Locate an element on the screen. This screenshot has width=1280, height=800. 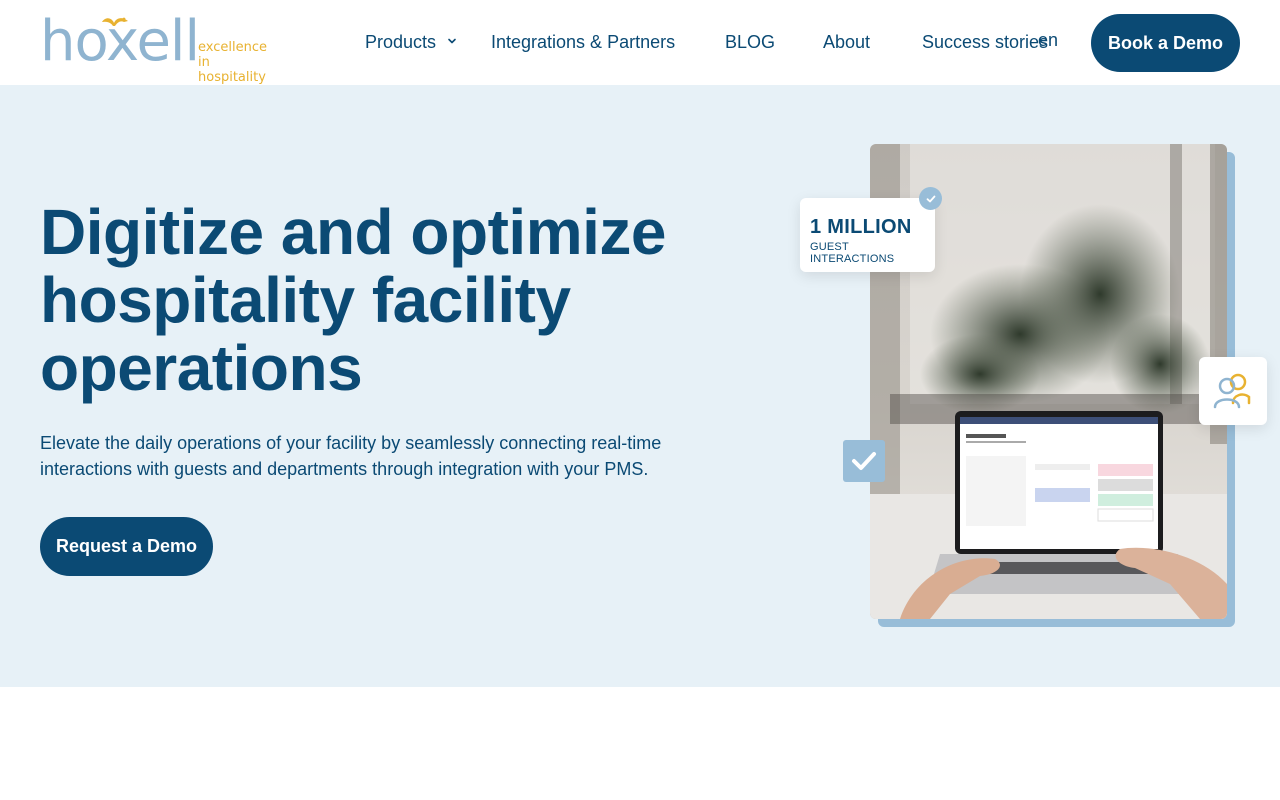
users-icon-card is located at coordinates (1233, 391).